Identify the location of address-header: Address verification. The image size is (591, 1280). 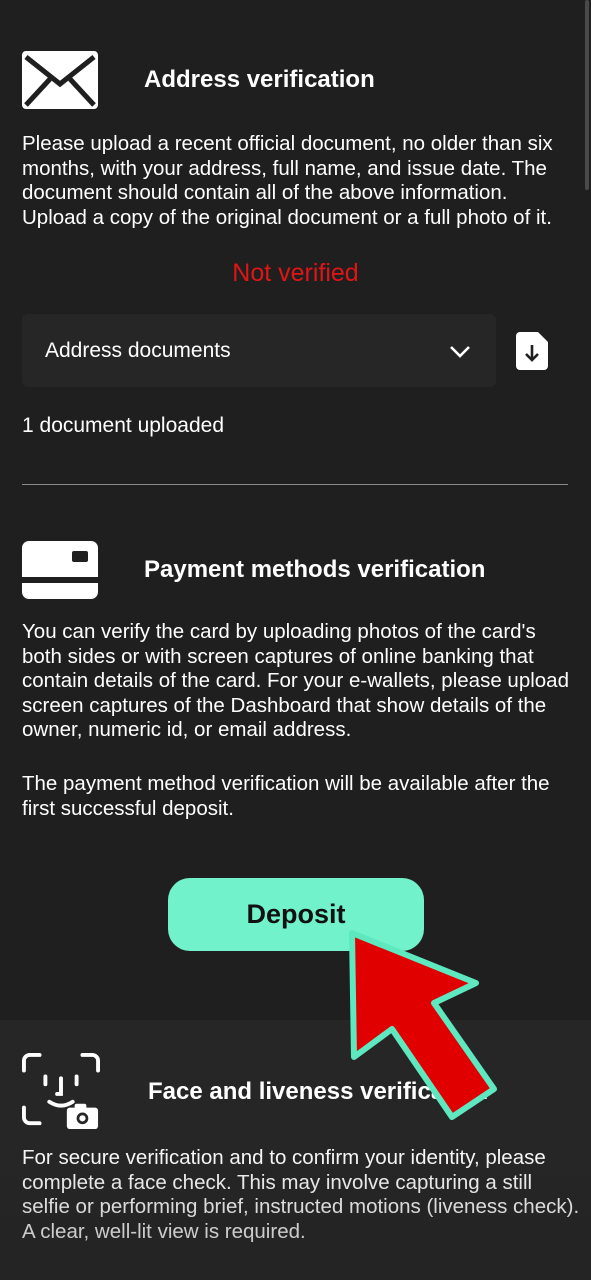
(198, 80).